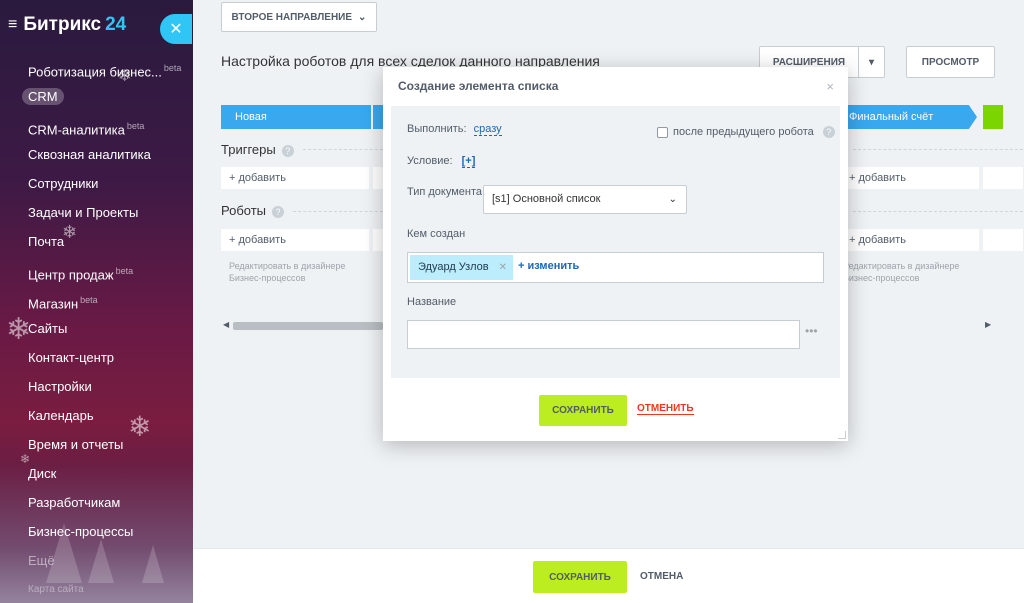 The height and width of the screenshot is (603, 1024). I want to click on logo: ≡ Битрикс 24, so click(67, 25).